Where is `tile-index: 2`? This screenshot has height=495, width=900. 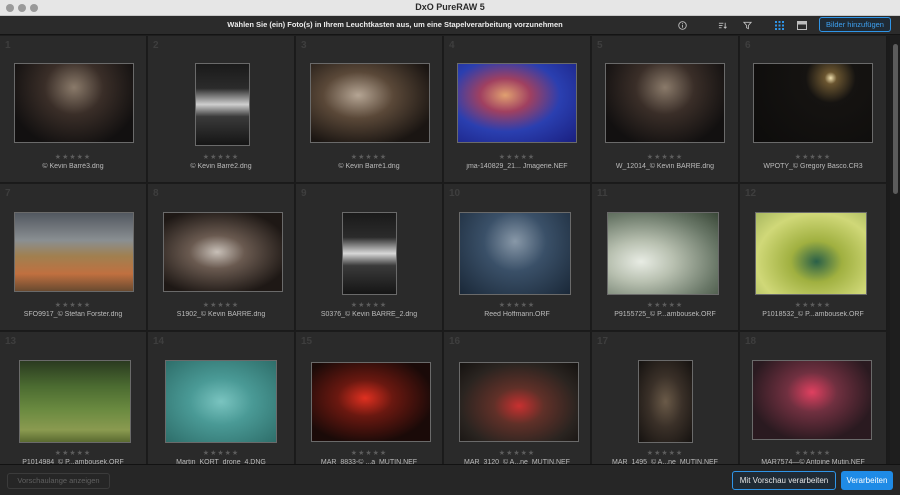 tile-index: 2 is located at coordinates (156, 45).